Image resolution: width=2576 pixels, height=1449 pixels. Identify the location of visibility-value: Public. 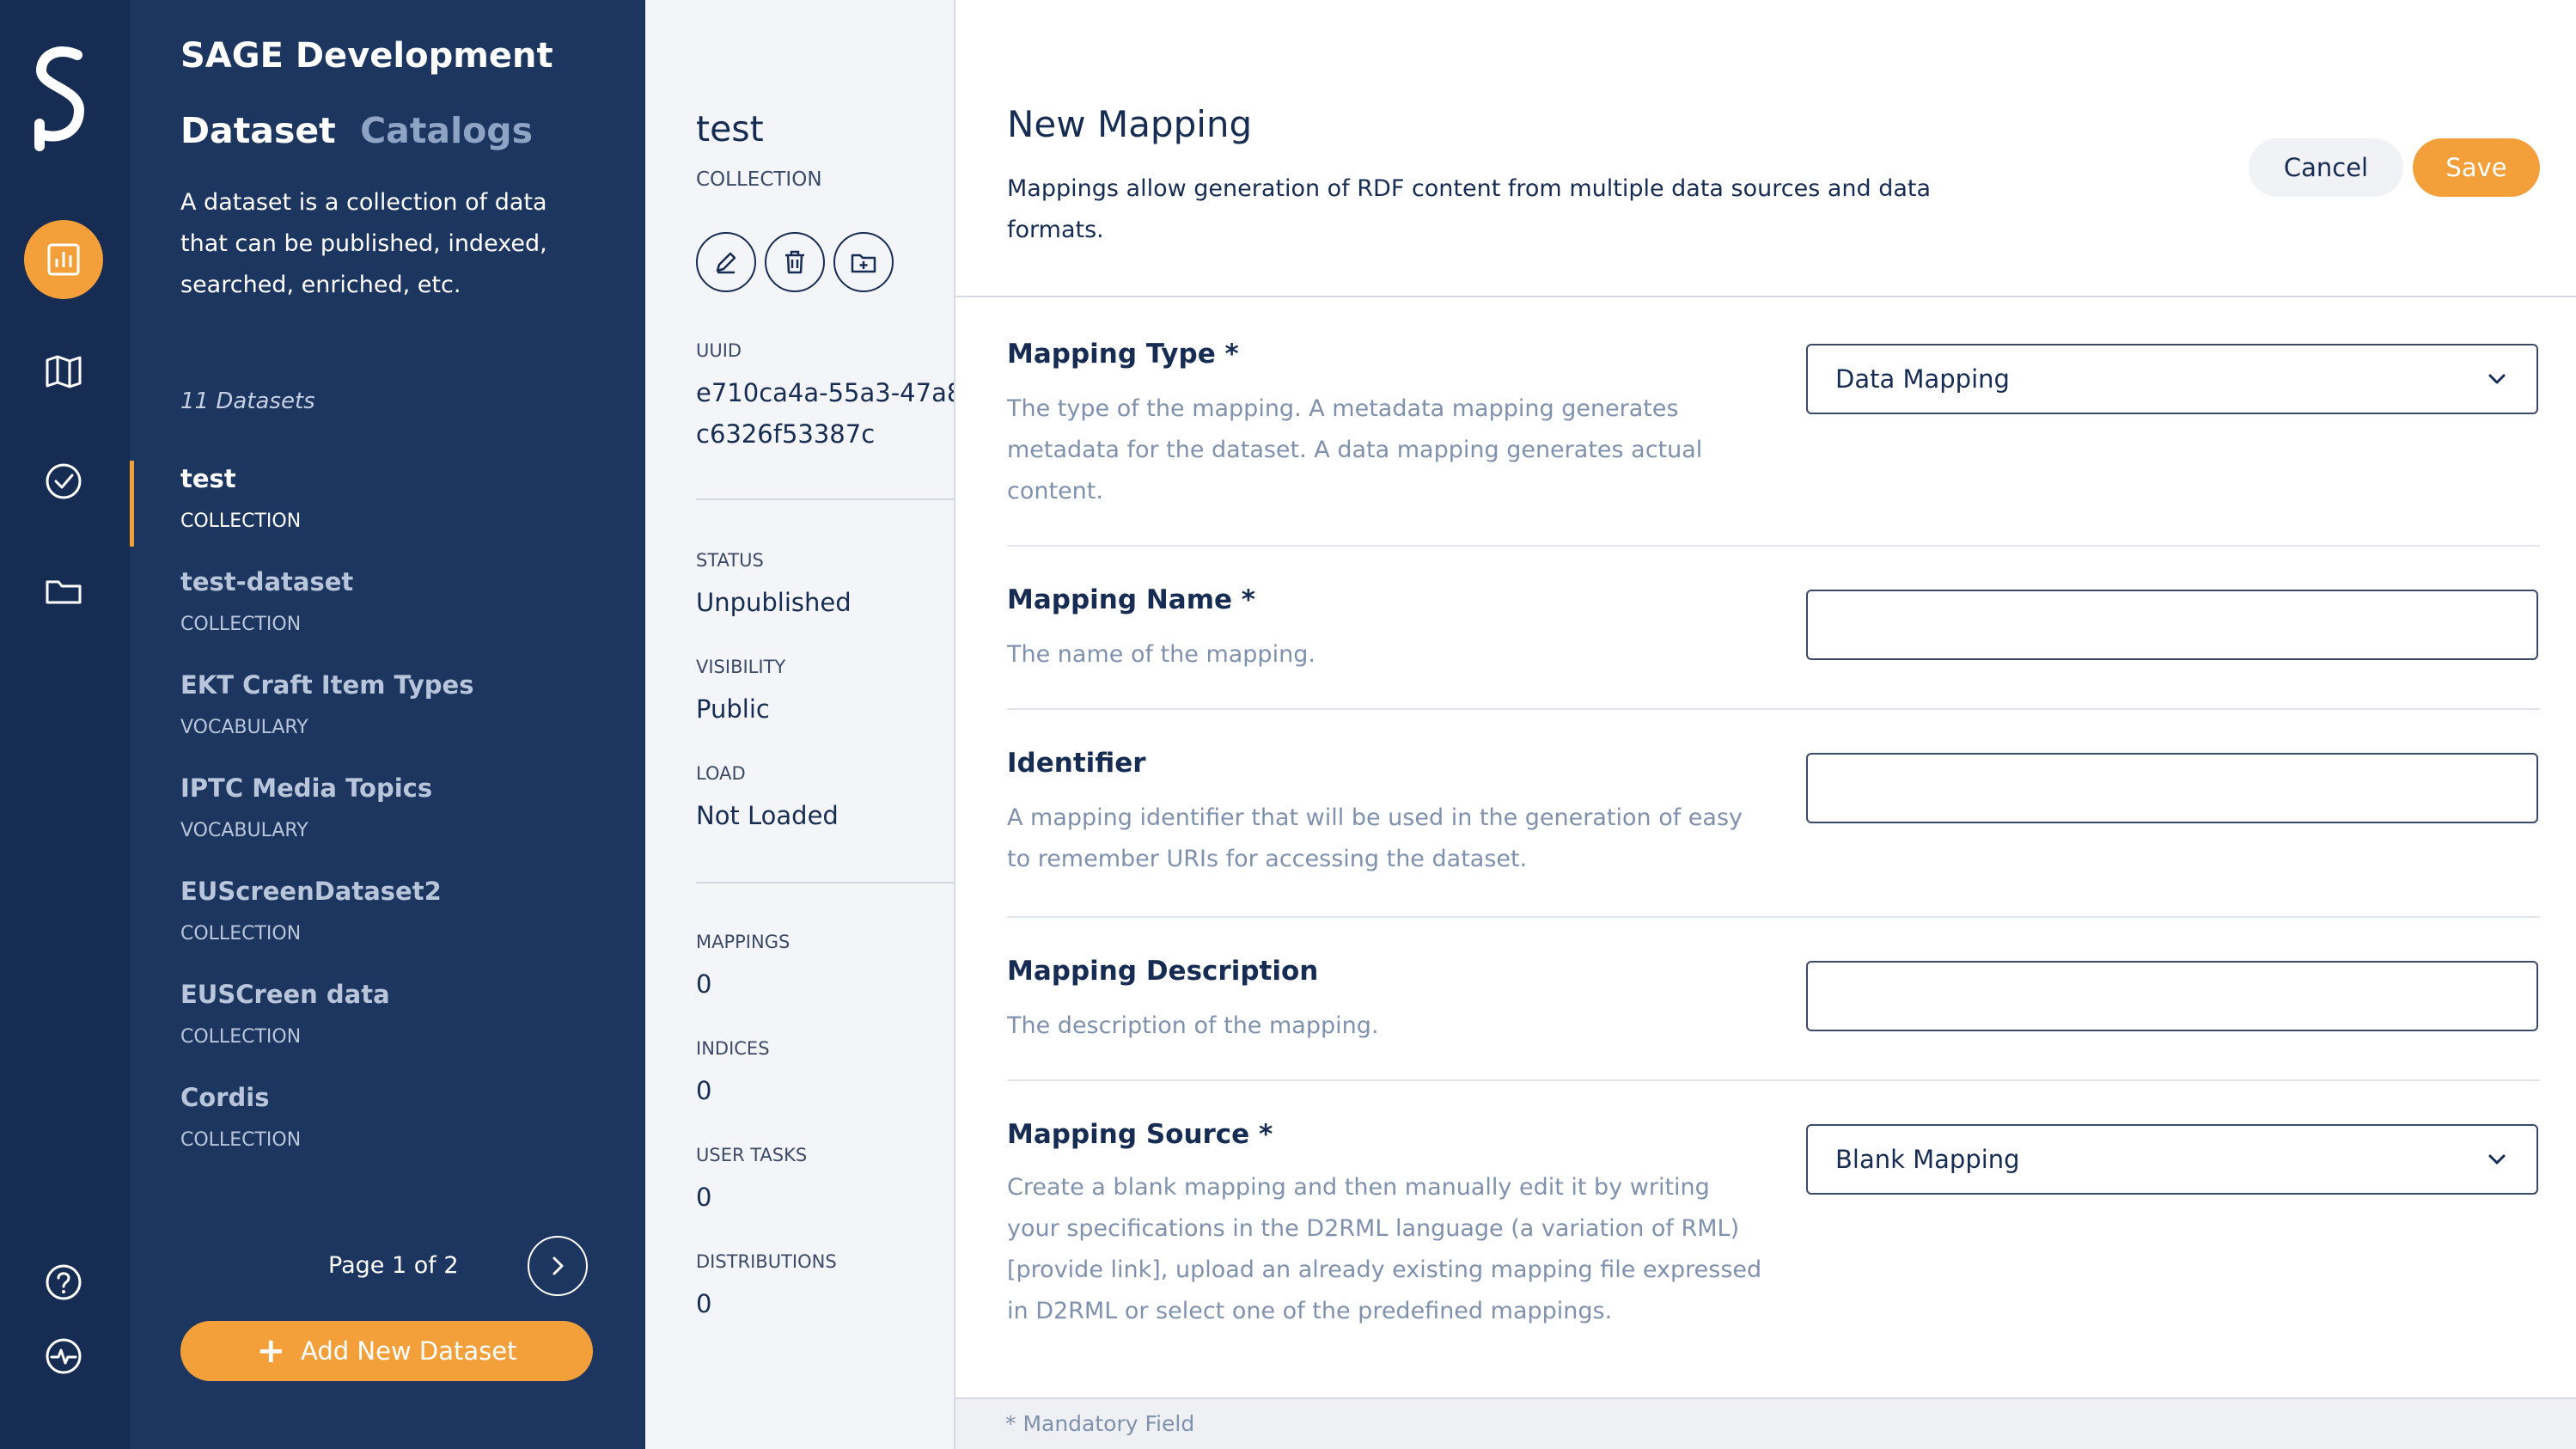
(733, 709).